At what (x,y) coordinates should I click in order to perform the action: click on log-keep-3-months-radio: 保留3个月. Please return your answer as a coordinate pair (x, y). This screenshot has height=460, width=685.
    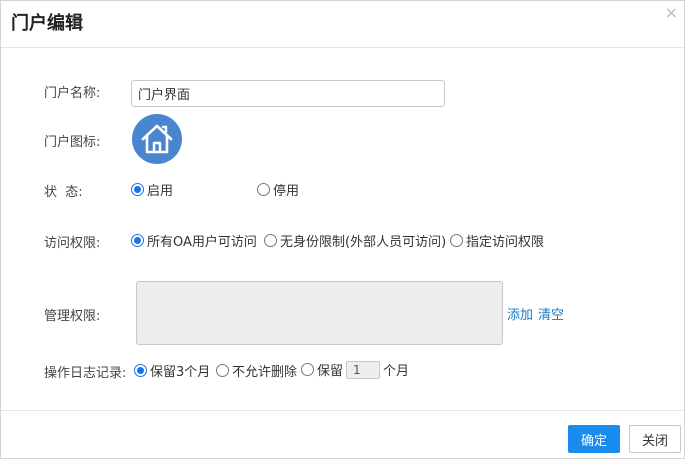
    Looking at the image, I should click on (172, 370).